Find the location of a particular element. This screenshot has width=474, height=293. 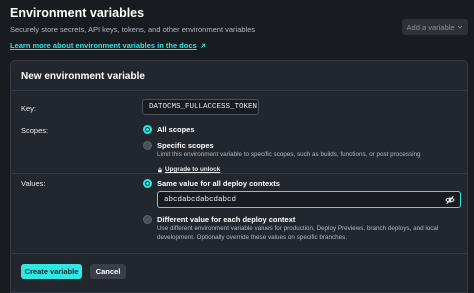

key-input: DATOCMS_FULLACCESS_TOKEN is located at coordinates (200, 107).